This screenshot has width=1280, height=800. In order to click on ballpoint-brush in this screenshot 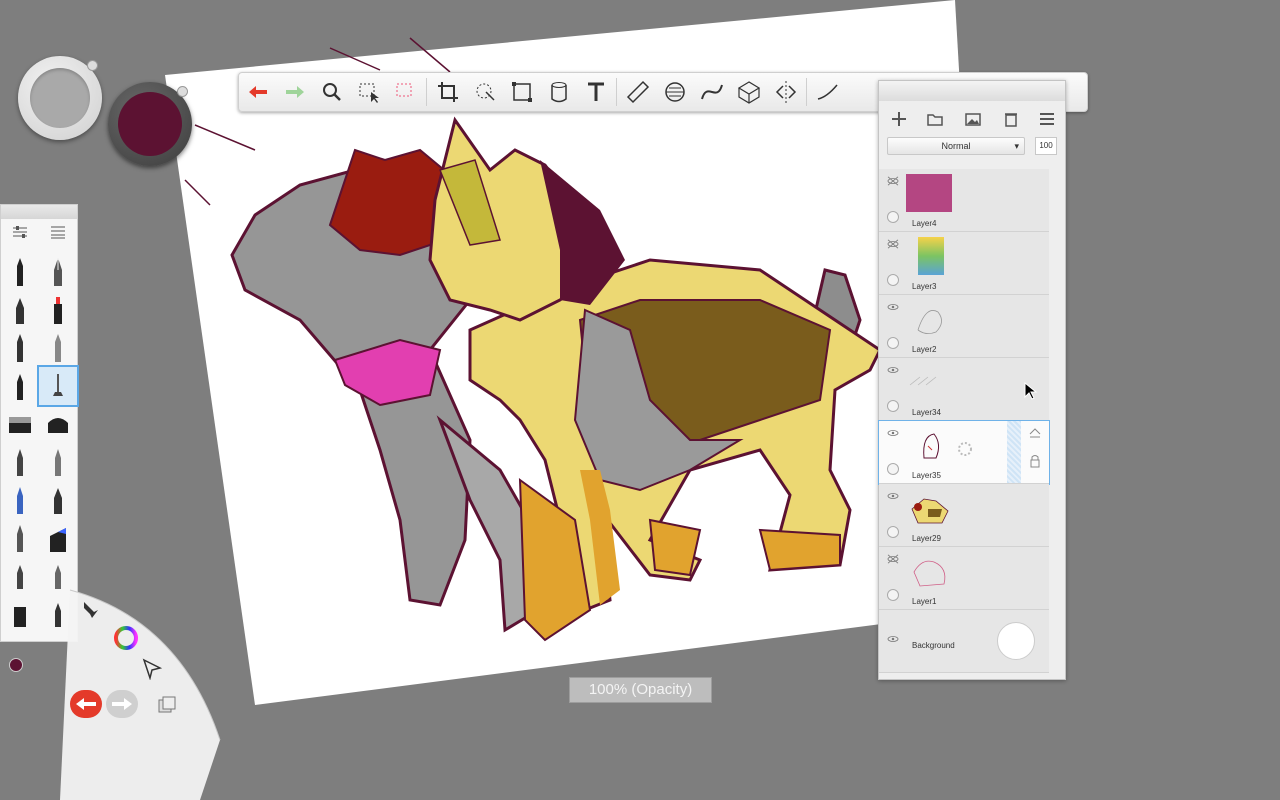, I will do `click(20, 348)`.